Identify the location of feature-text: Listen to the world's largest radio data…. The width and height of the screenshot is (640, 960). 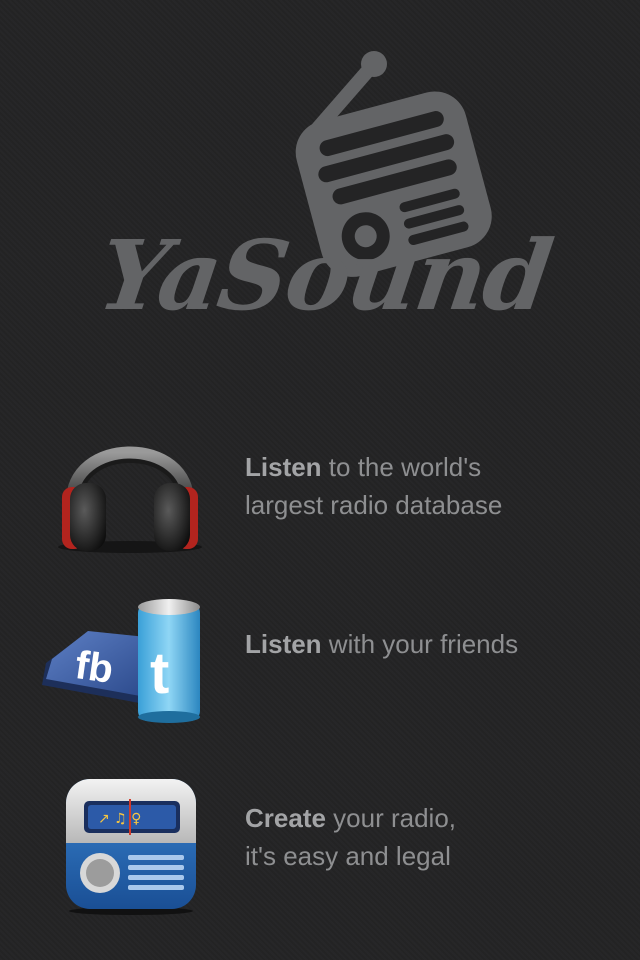
(373, 486).